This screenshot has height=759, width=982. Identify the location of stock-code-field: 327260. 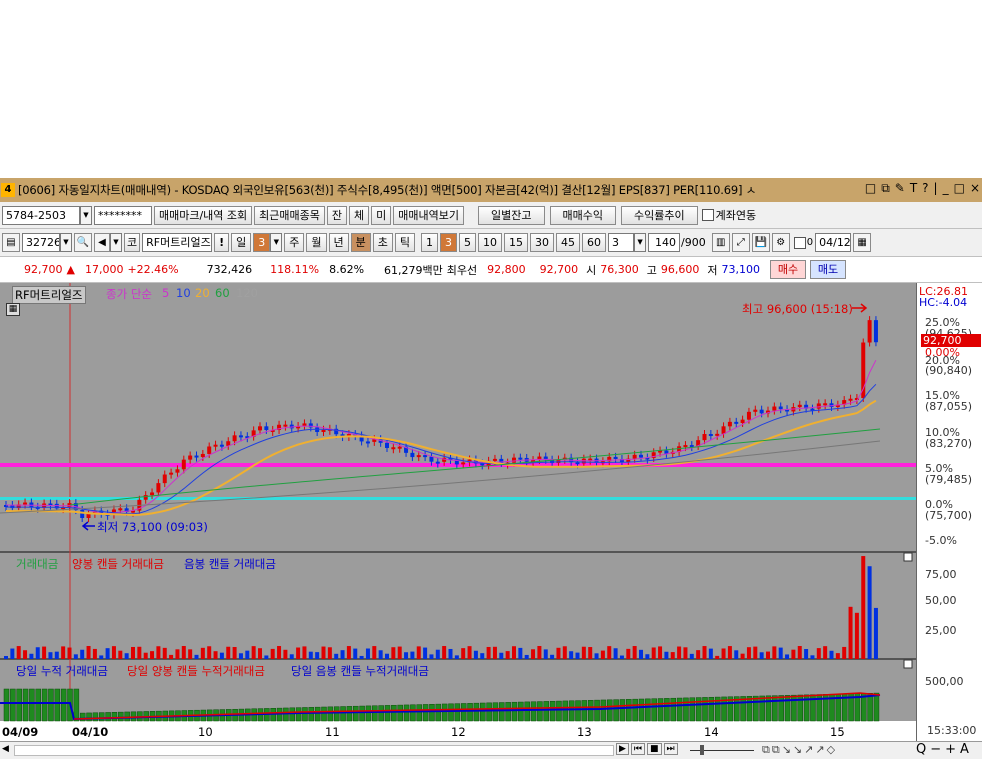
(41, 242).